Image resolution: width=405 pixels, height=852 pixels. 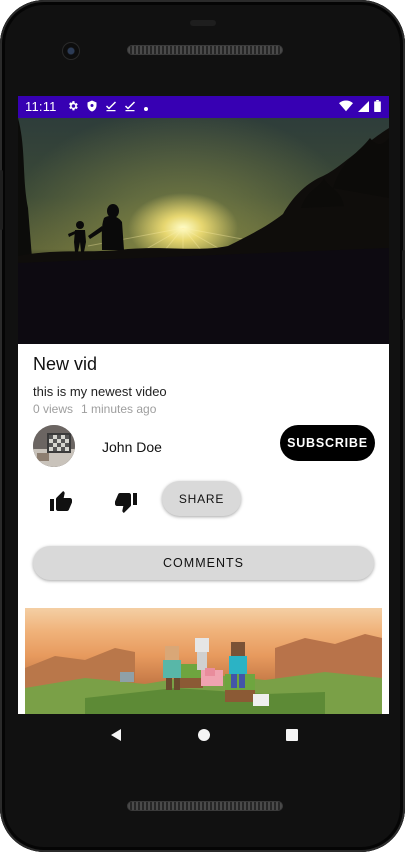 What do you see at coordinates (100, 391) in the screenshot?
I see `video-description: this is my newest video` at bounding box center [100, 391].